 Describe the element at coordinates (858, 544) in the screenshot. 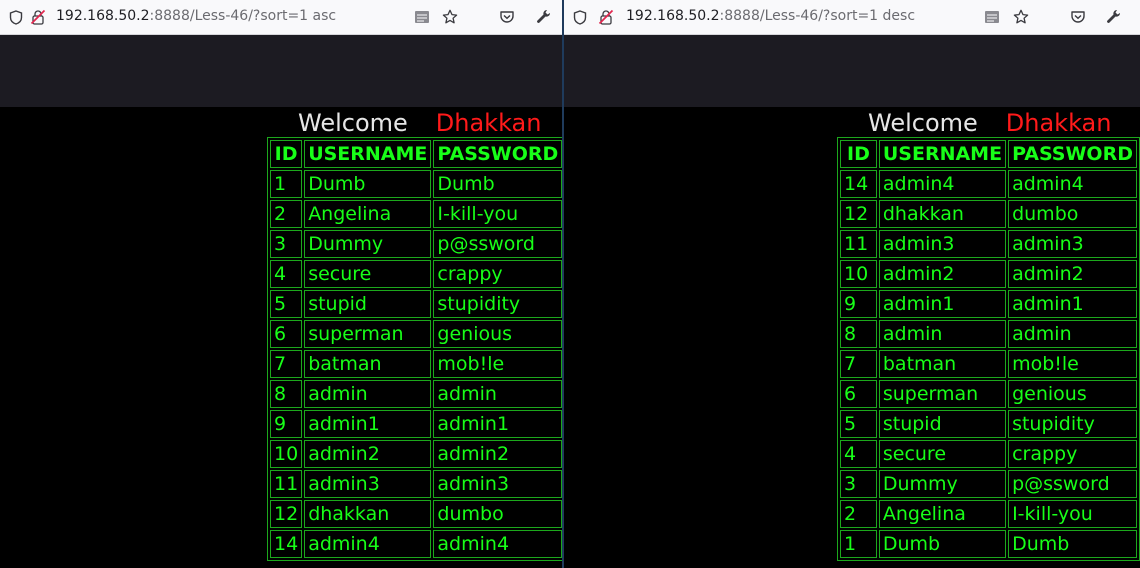

I see `cell-id: 1` at that location.